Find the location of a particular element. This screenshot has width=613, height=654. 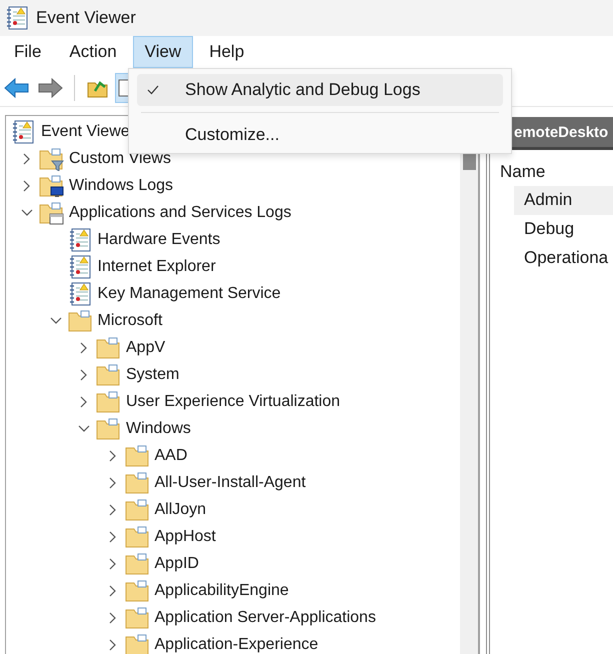

tree-item: AllJoyn is located at coordinates (180, 509).